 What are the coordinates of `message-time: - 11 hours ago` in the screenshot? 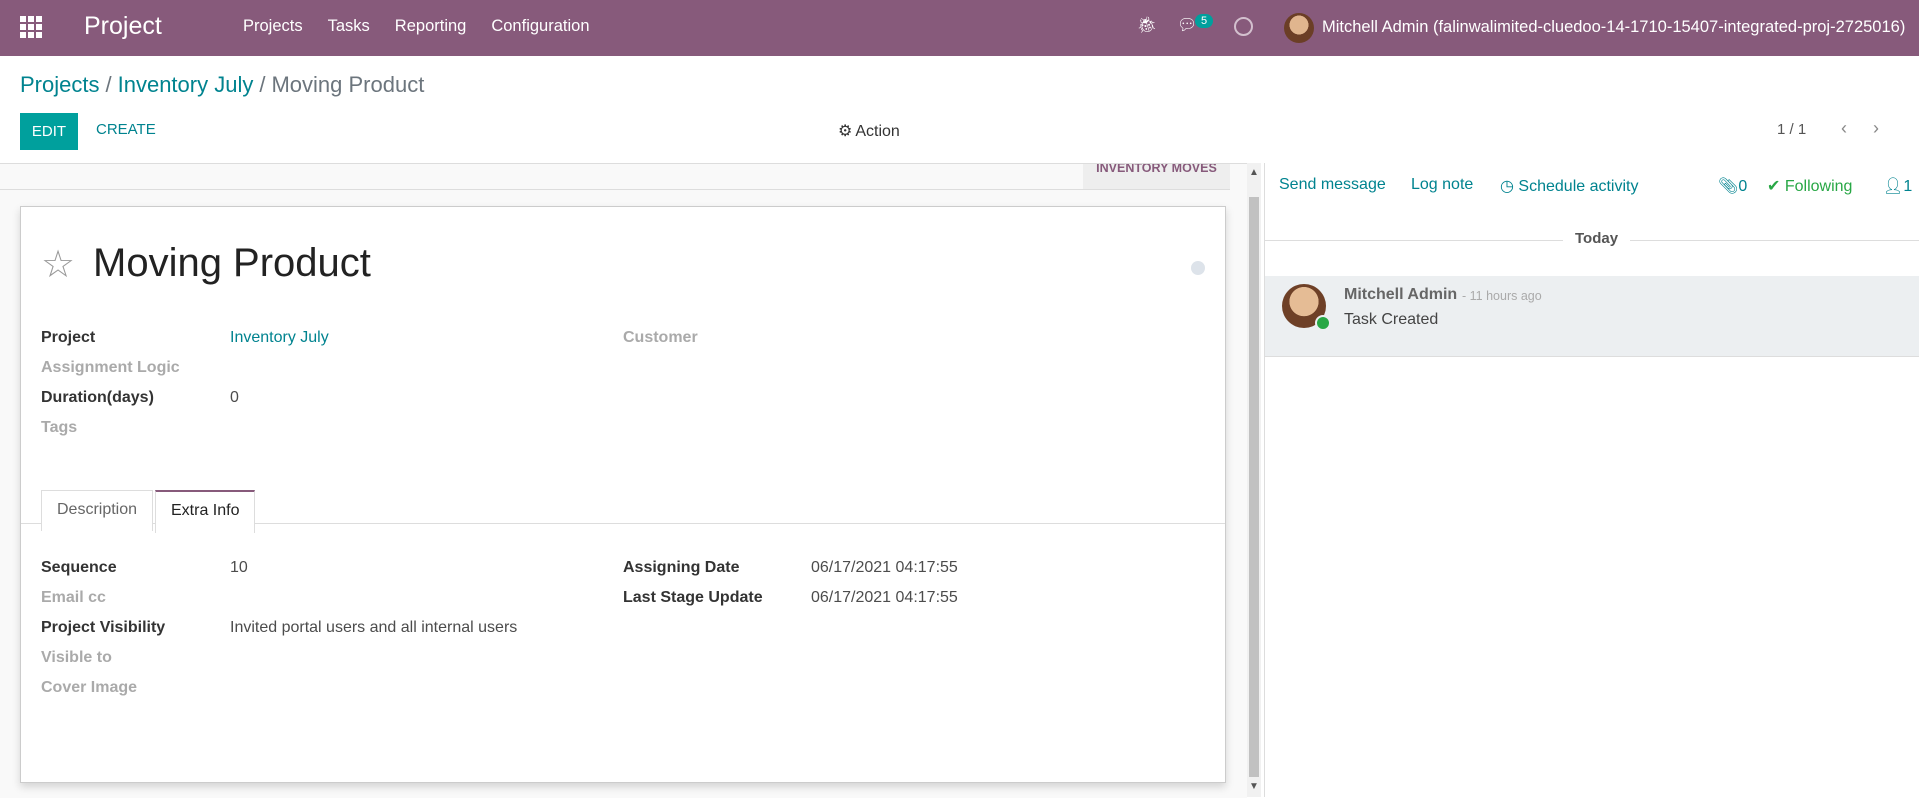 It's located at (1502, 296).